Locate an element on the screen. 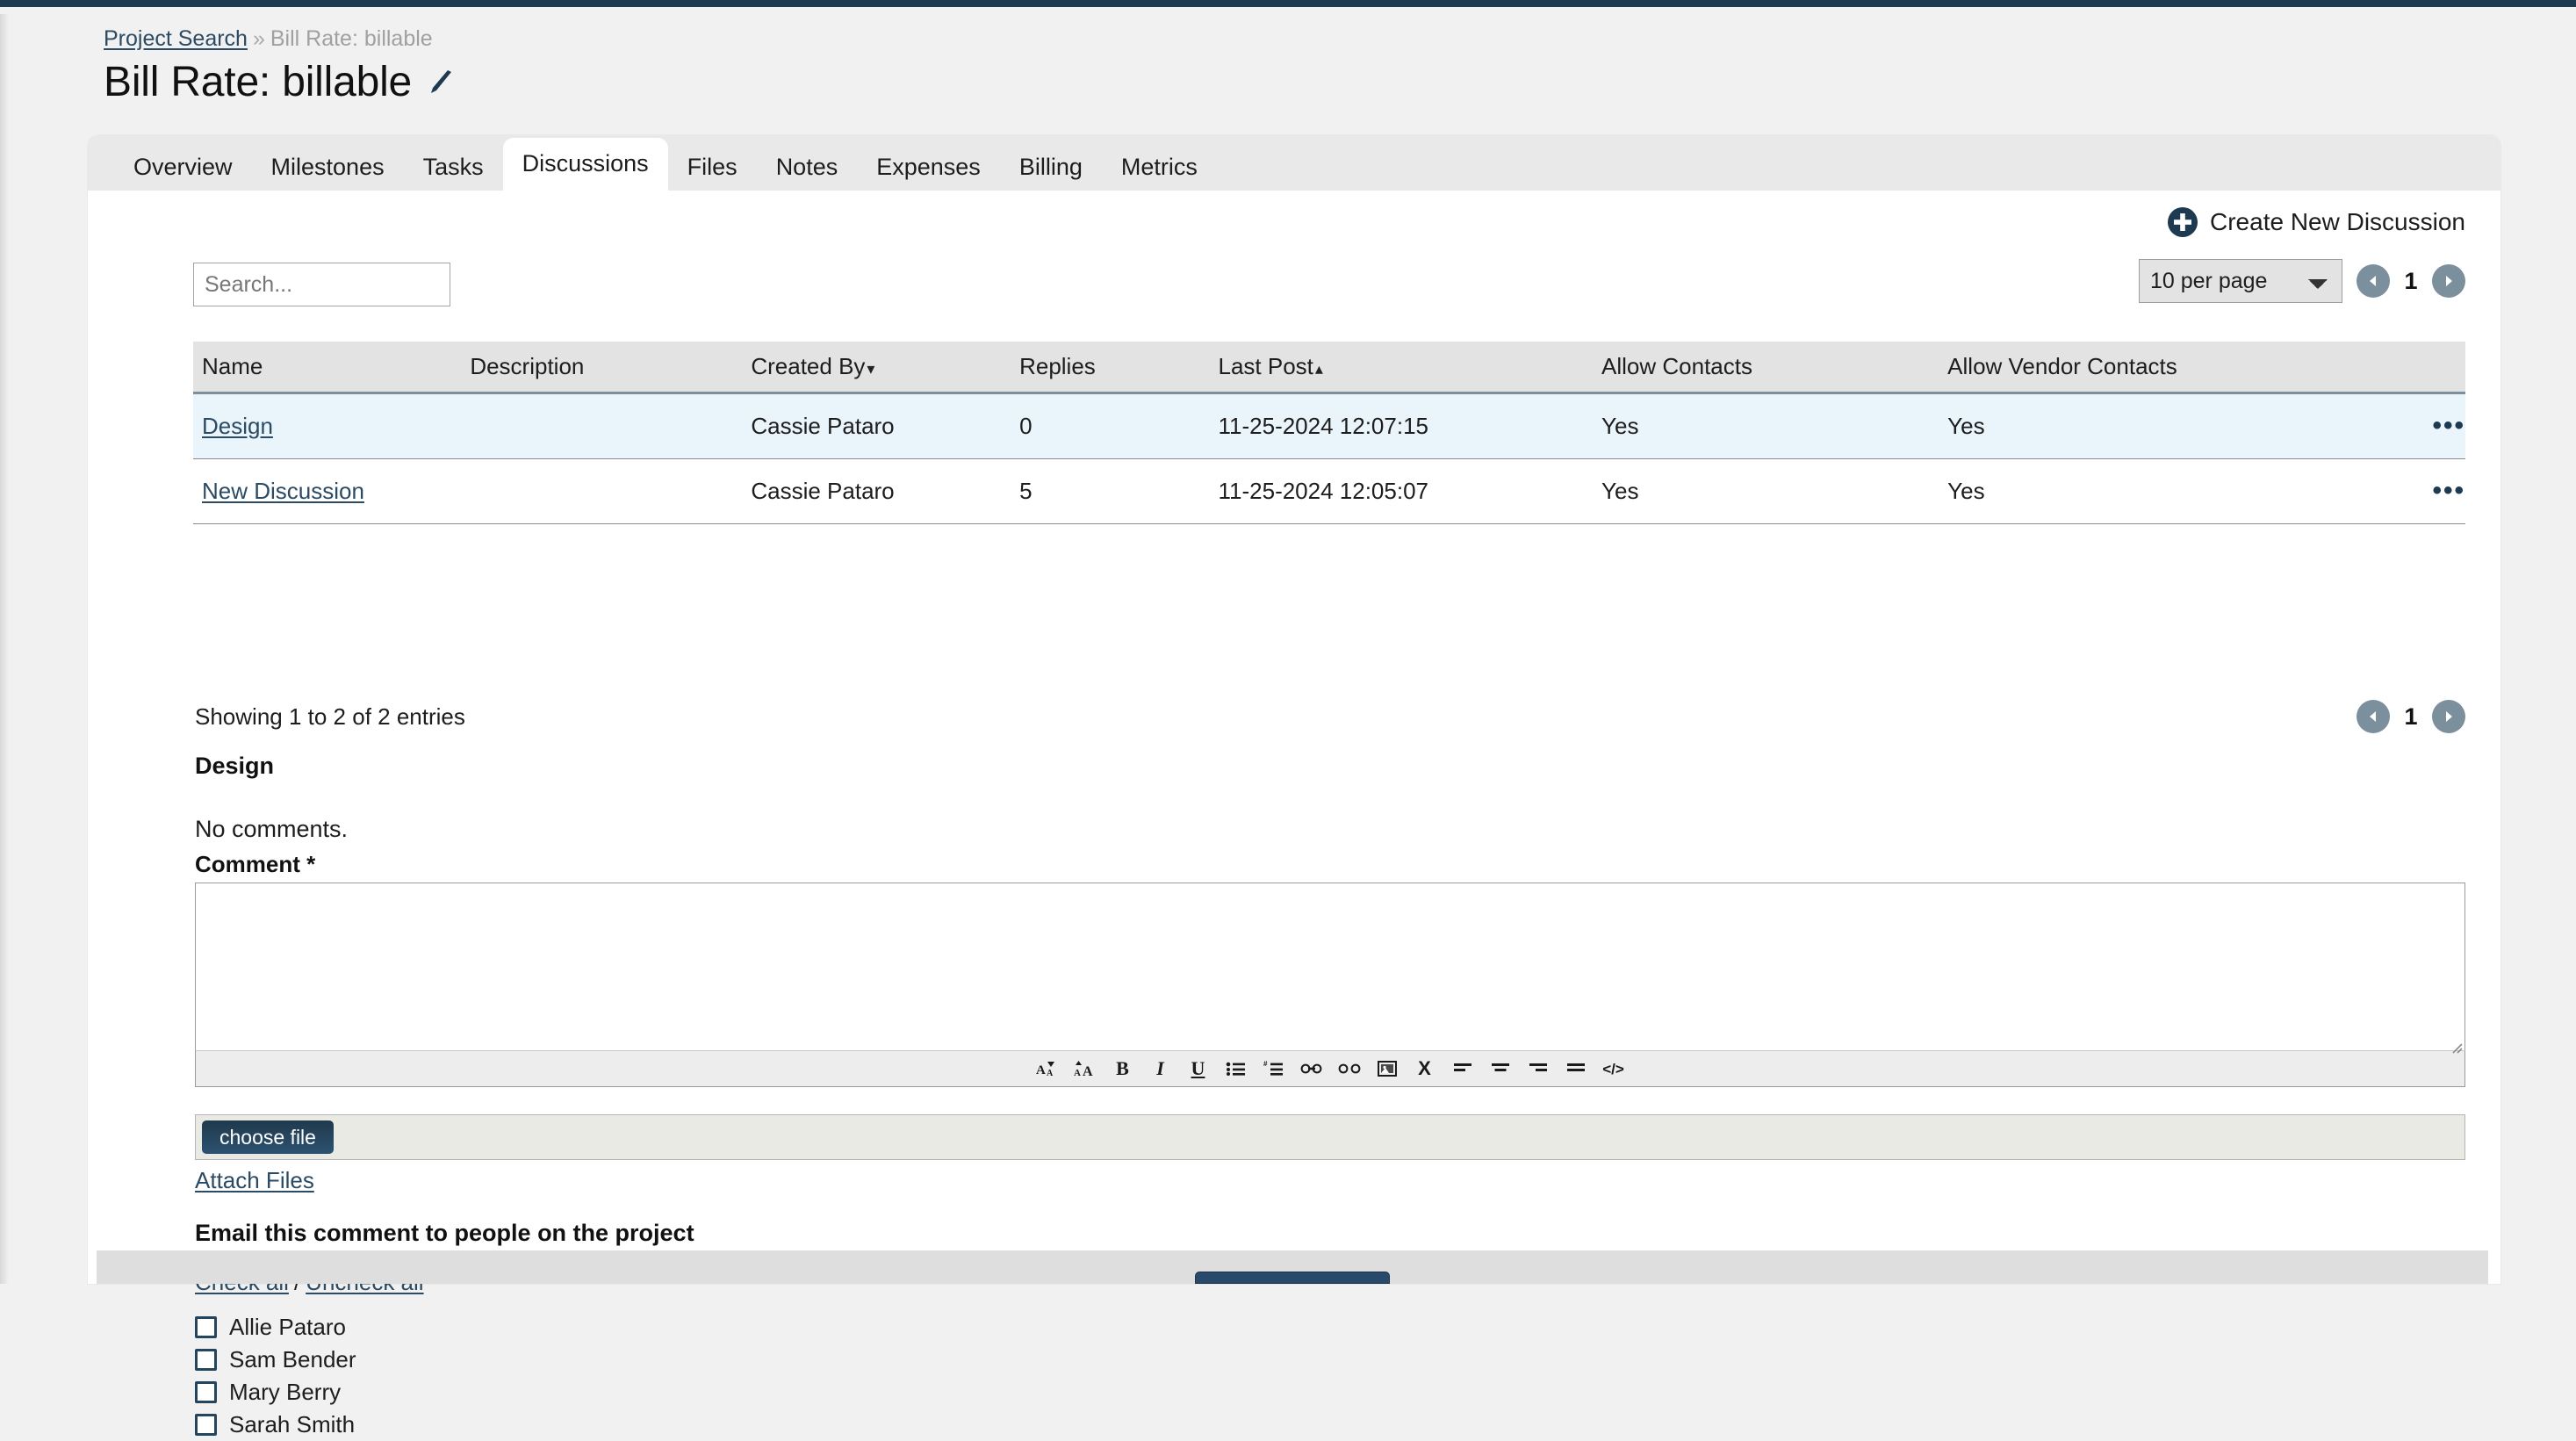 Image resolution: width=2576 pixels, height=1441 pixels. list-item: Sarah Smith is located at coordinates (275, 1425).